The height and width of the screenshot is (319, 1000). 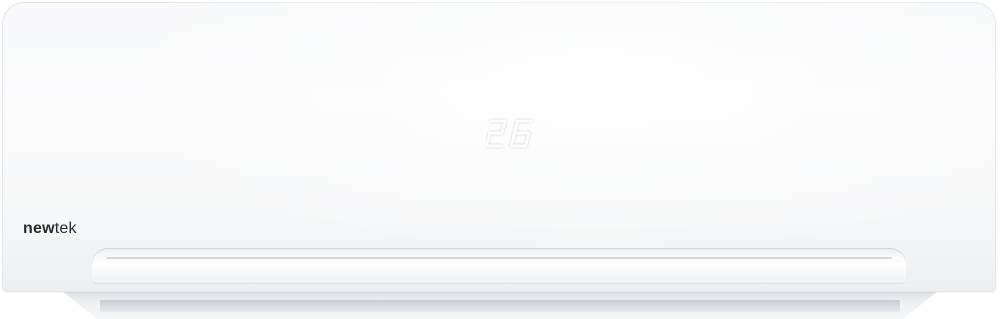 I want to click on temperature-display: 26, so click(x=512, y=134).